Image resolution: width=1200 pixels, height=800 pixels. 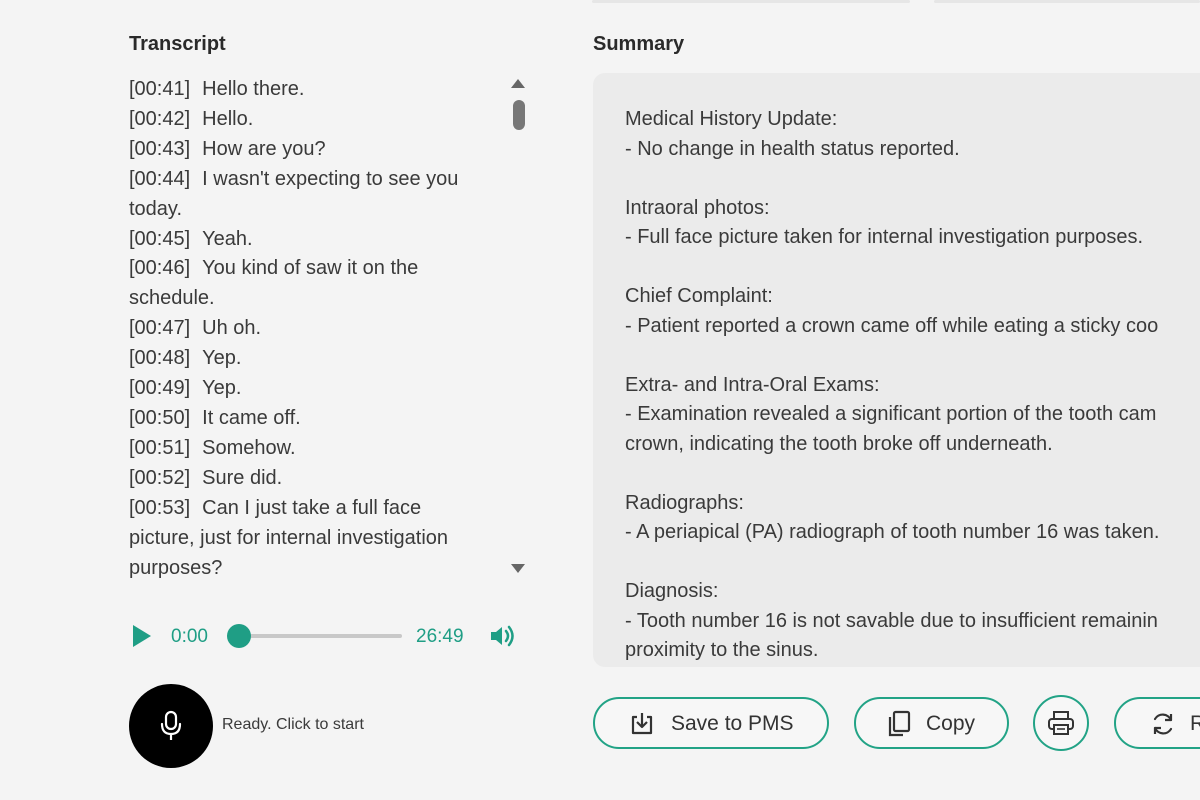 What do you see at coordinates (160, 358) in the screenshot?
I see `line-timestamp: [00:48]` at bounding box center [160, 358].